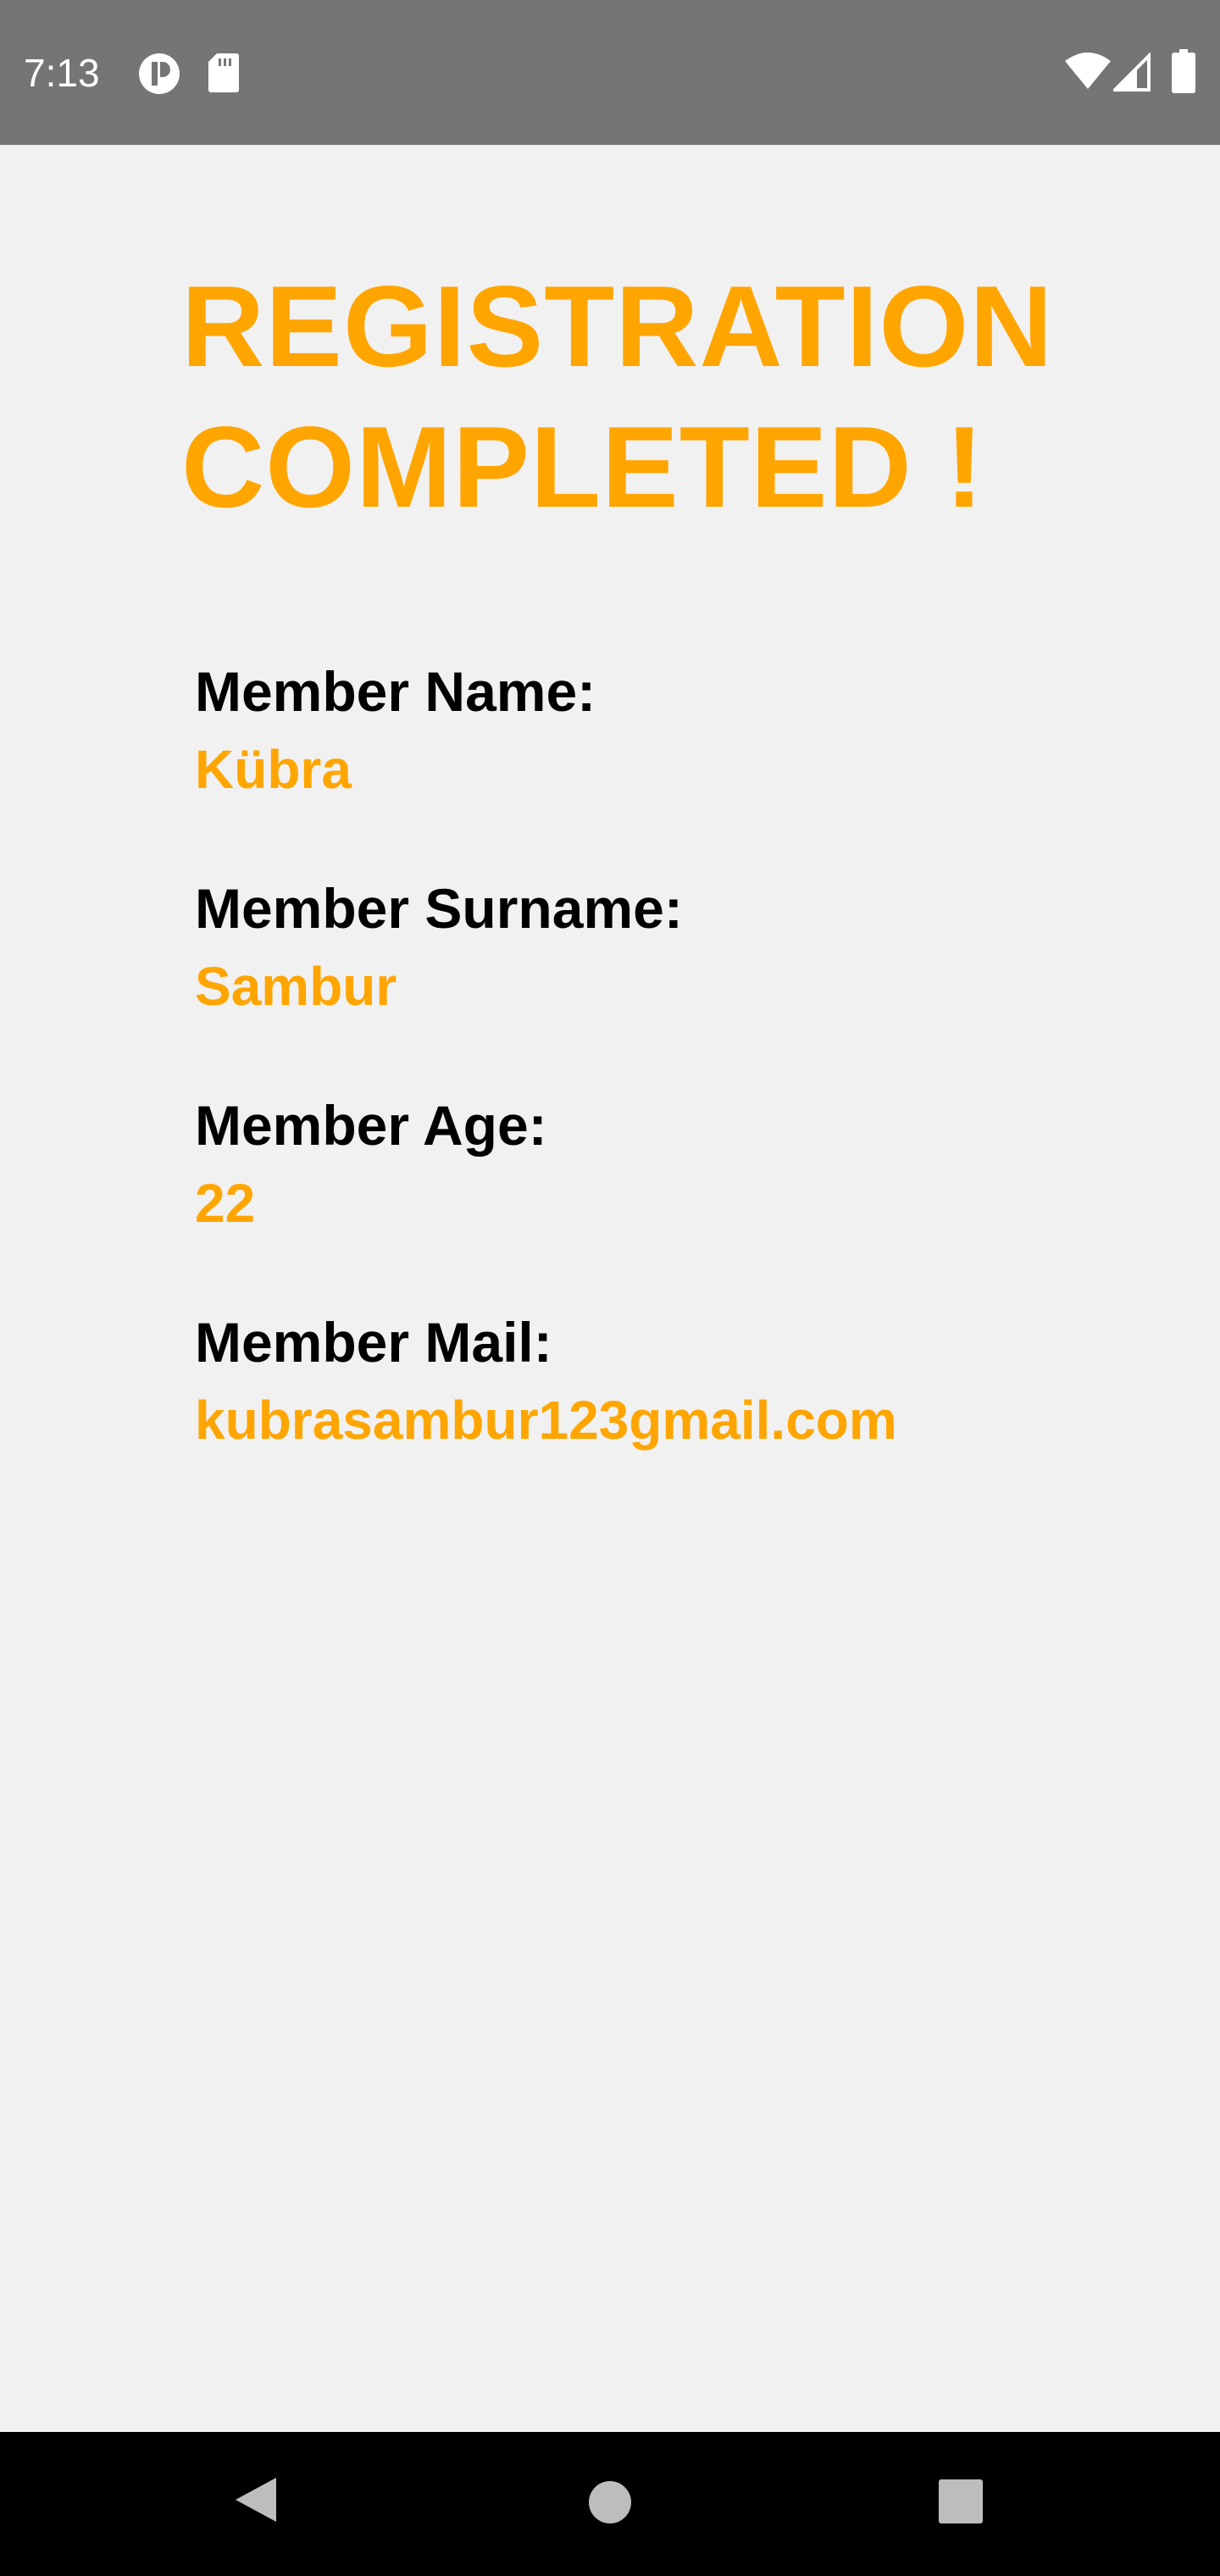 Image resolution: width=1220 pixels, height=2576 pixels. What do you see at coordinates (256, 2499) in the screenshot?
I see `back-icon` at bounding box center [256, 2499].